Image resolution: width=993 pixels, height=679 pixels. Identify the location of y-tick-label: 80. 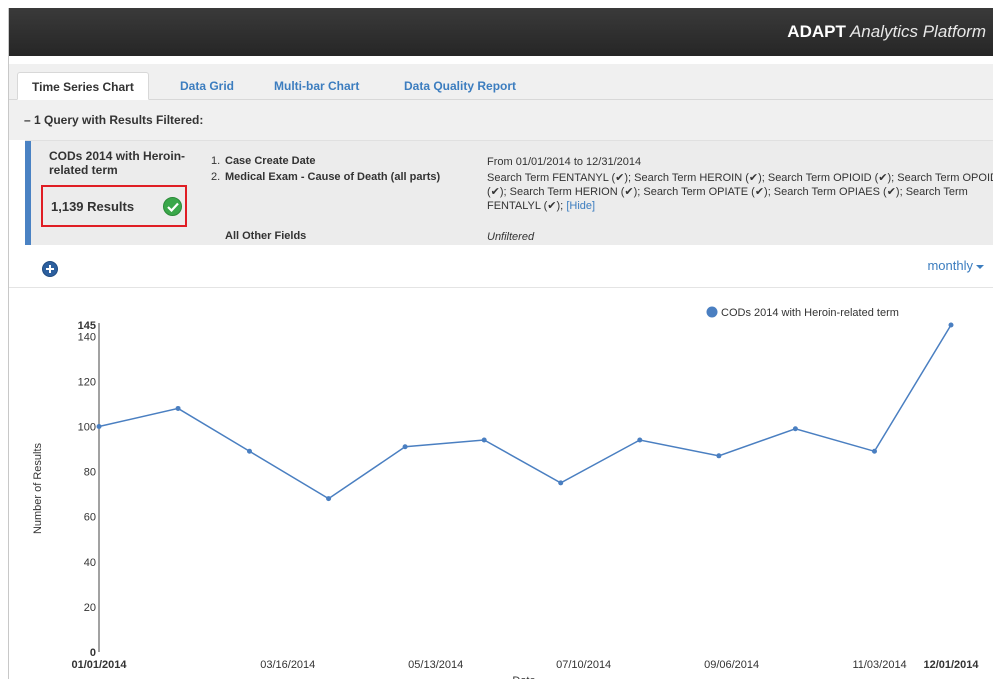
(90, 473).